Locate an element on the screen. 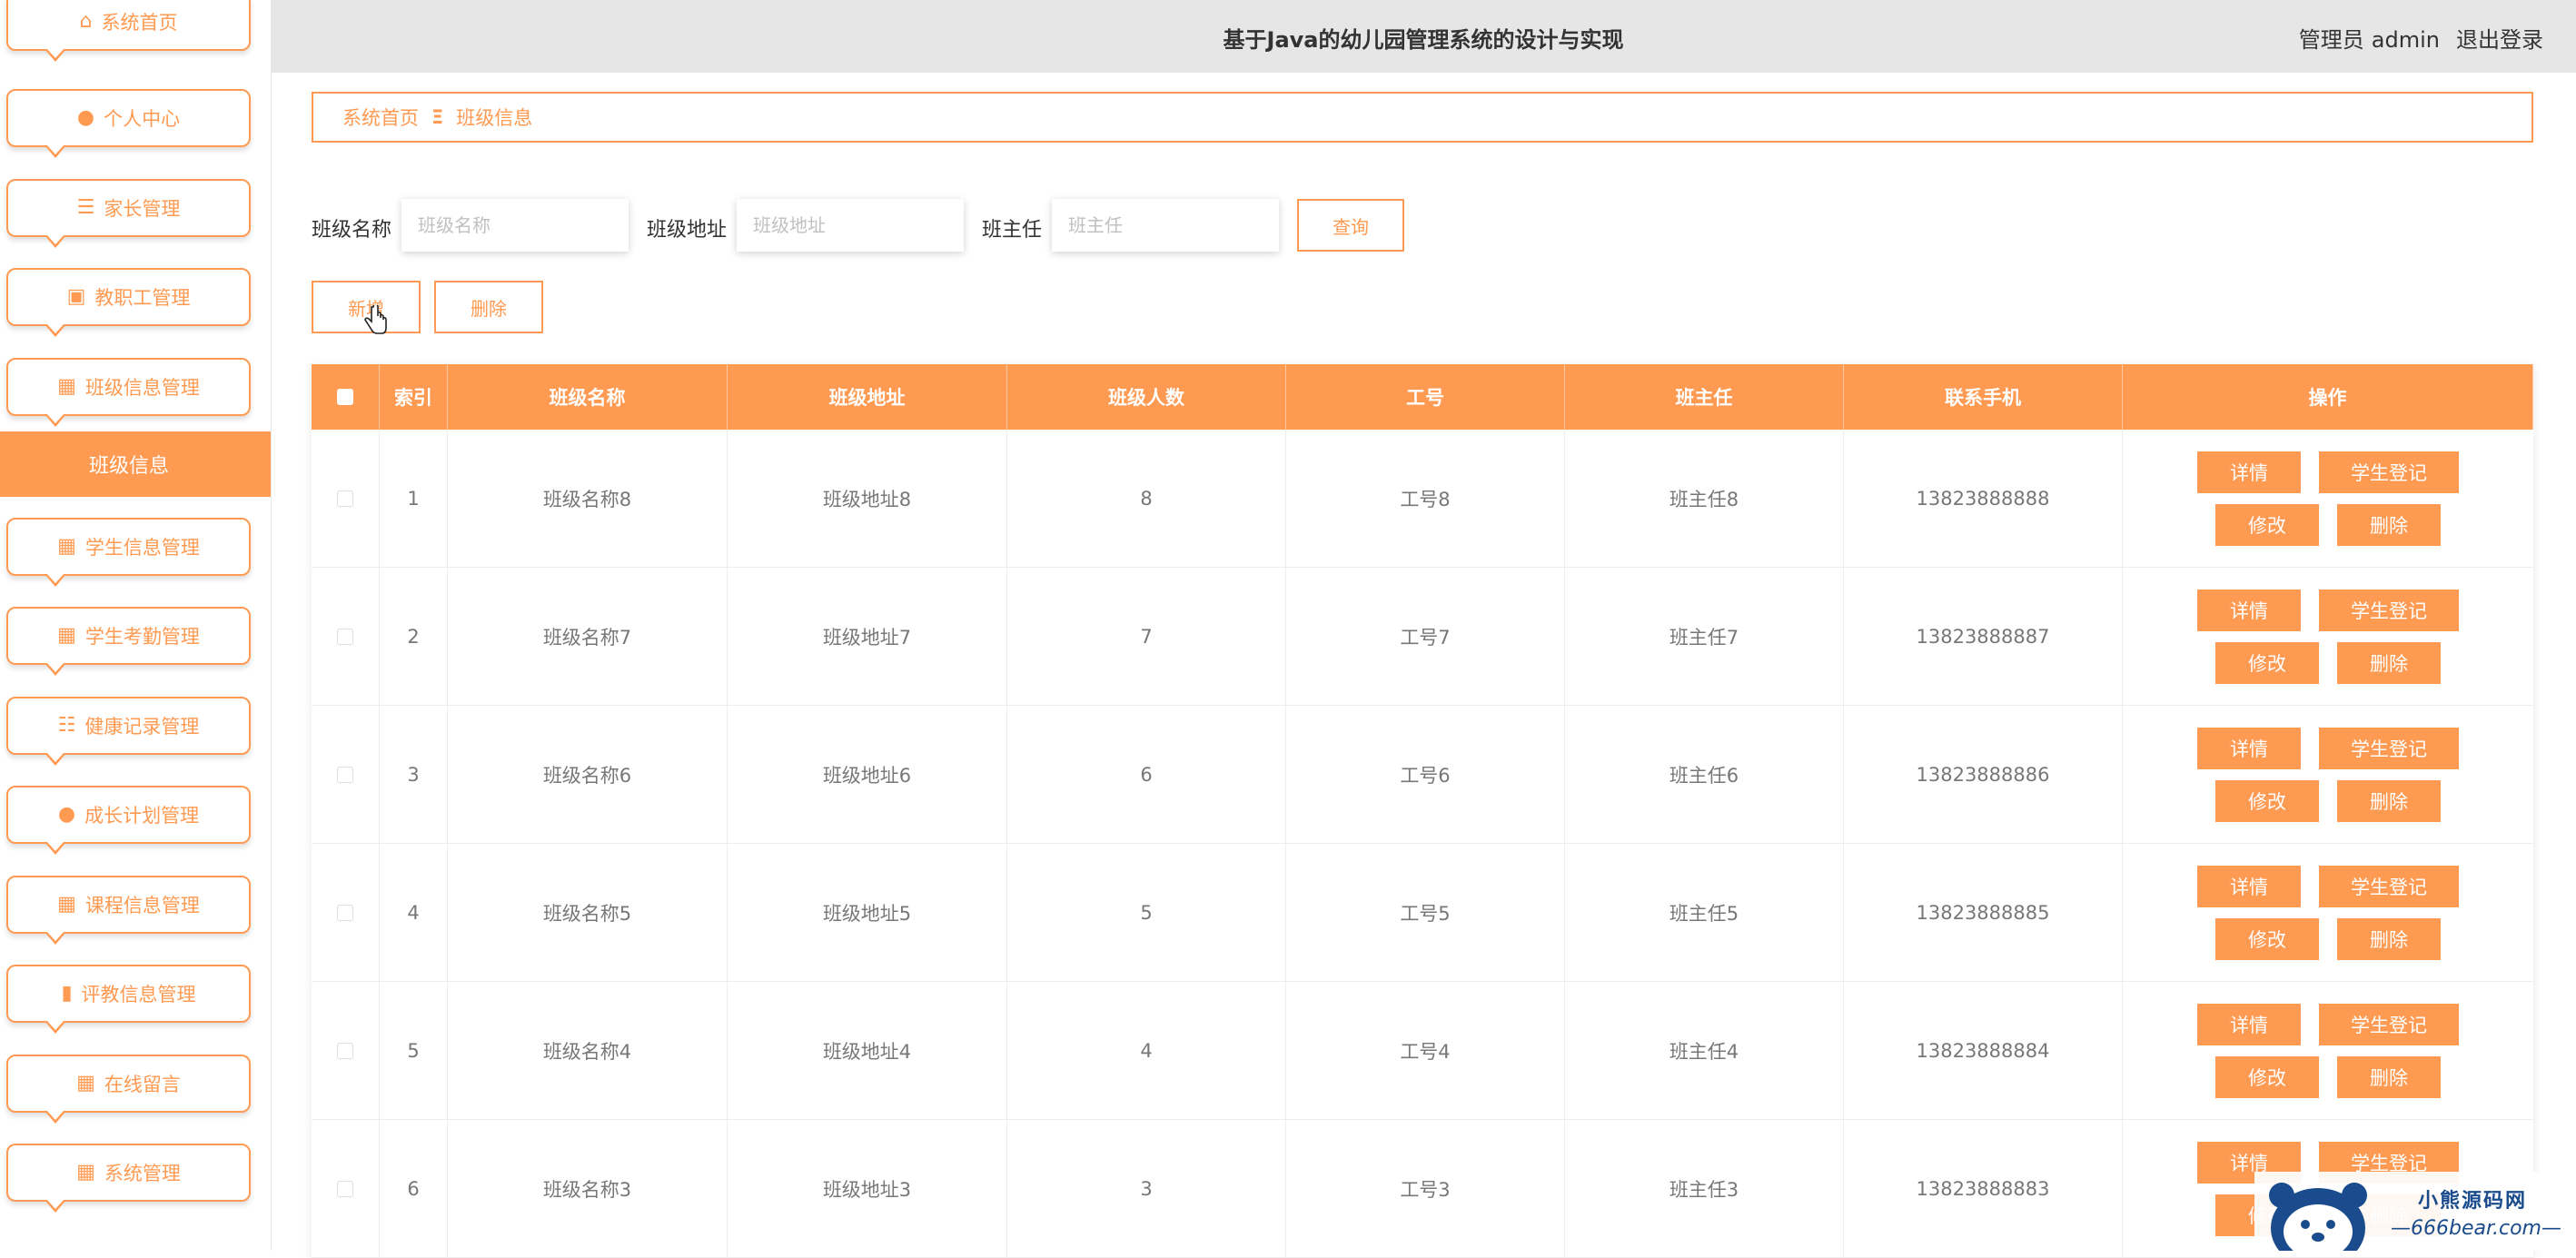  bar-chart-icon: ▮ is located at coordinates (67, 993).